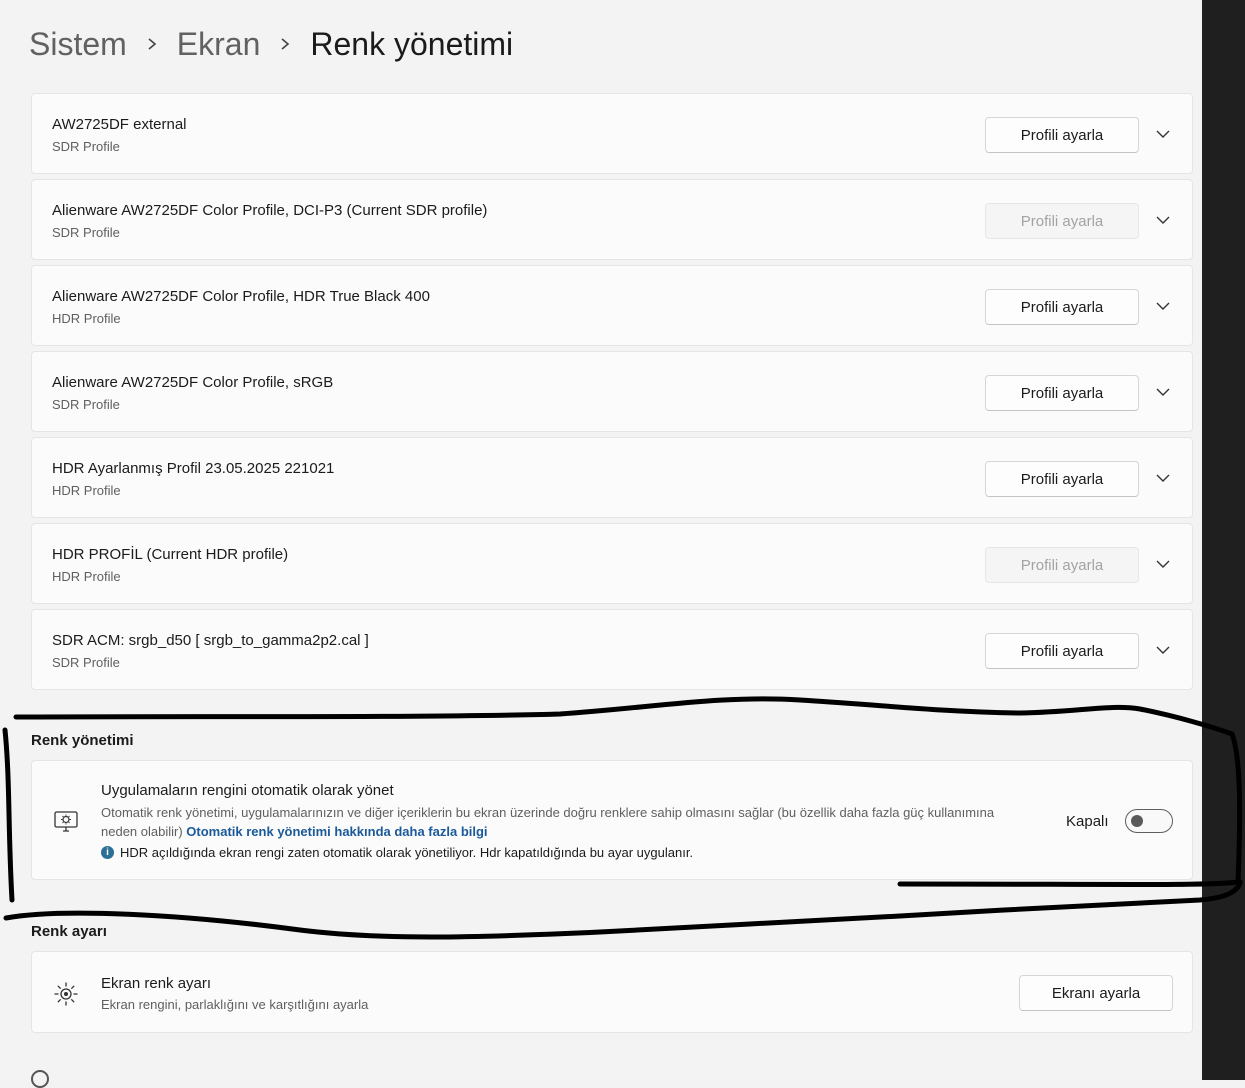 The image size is (1245, 1088). I want to click on info-icon: i, so click(107, 852).